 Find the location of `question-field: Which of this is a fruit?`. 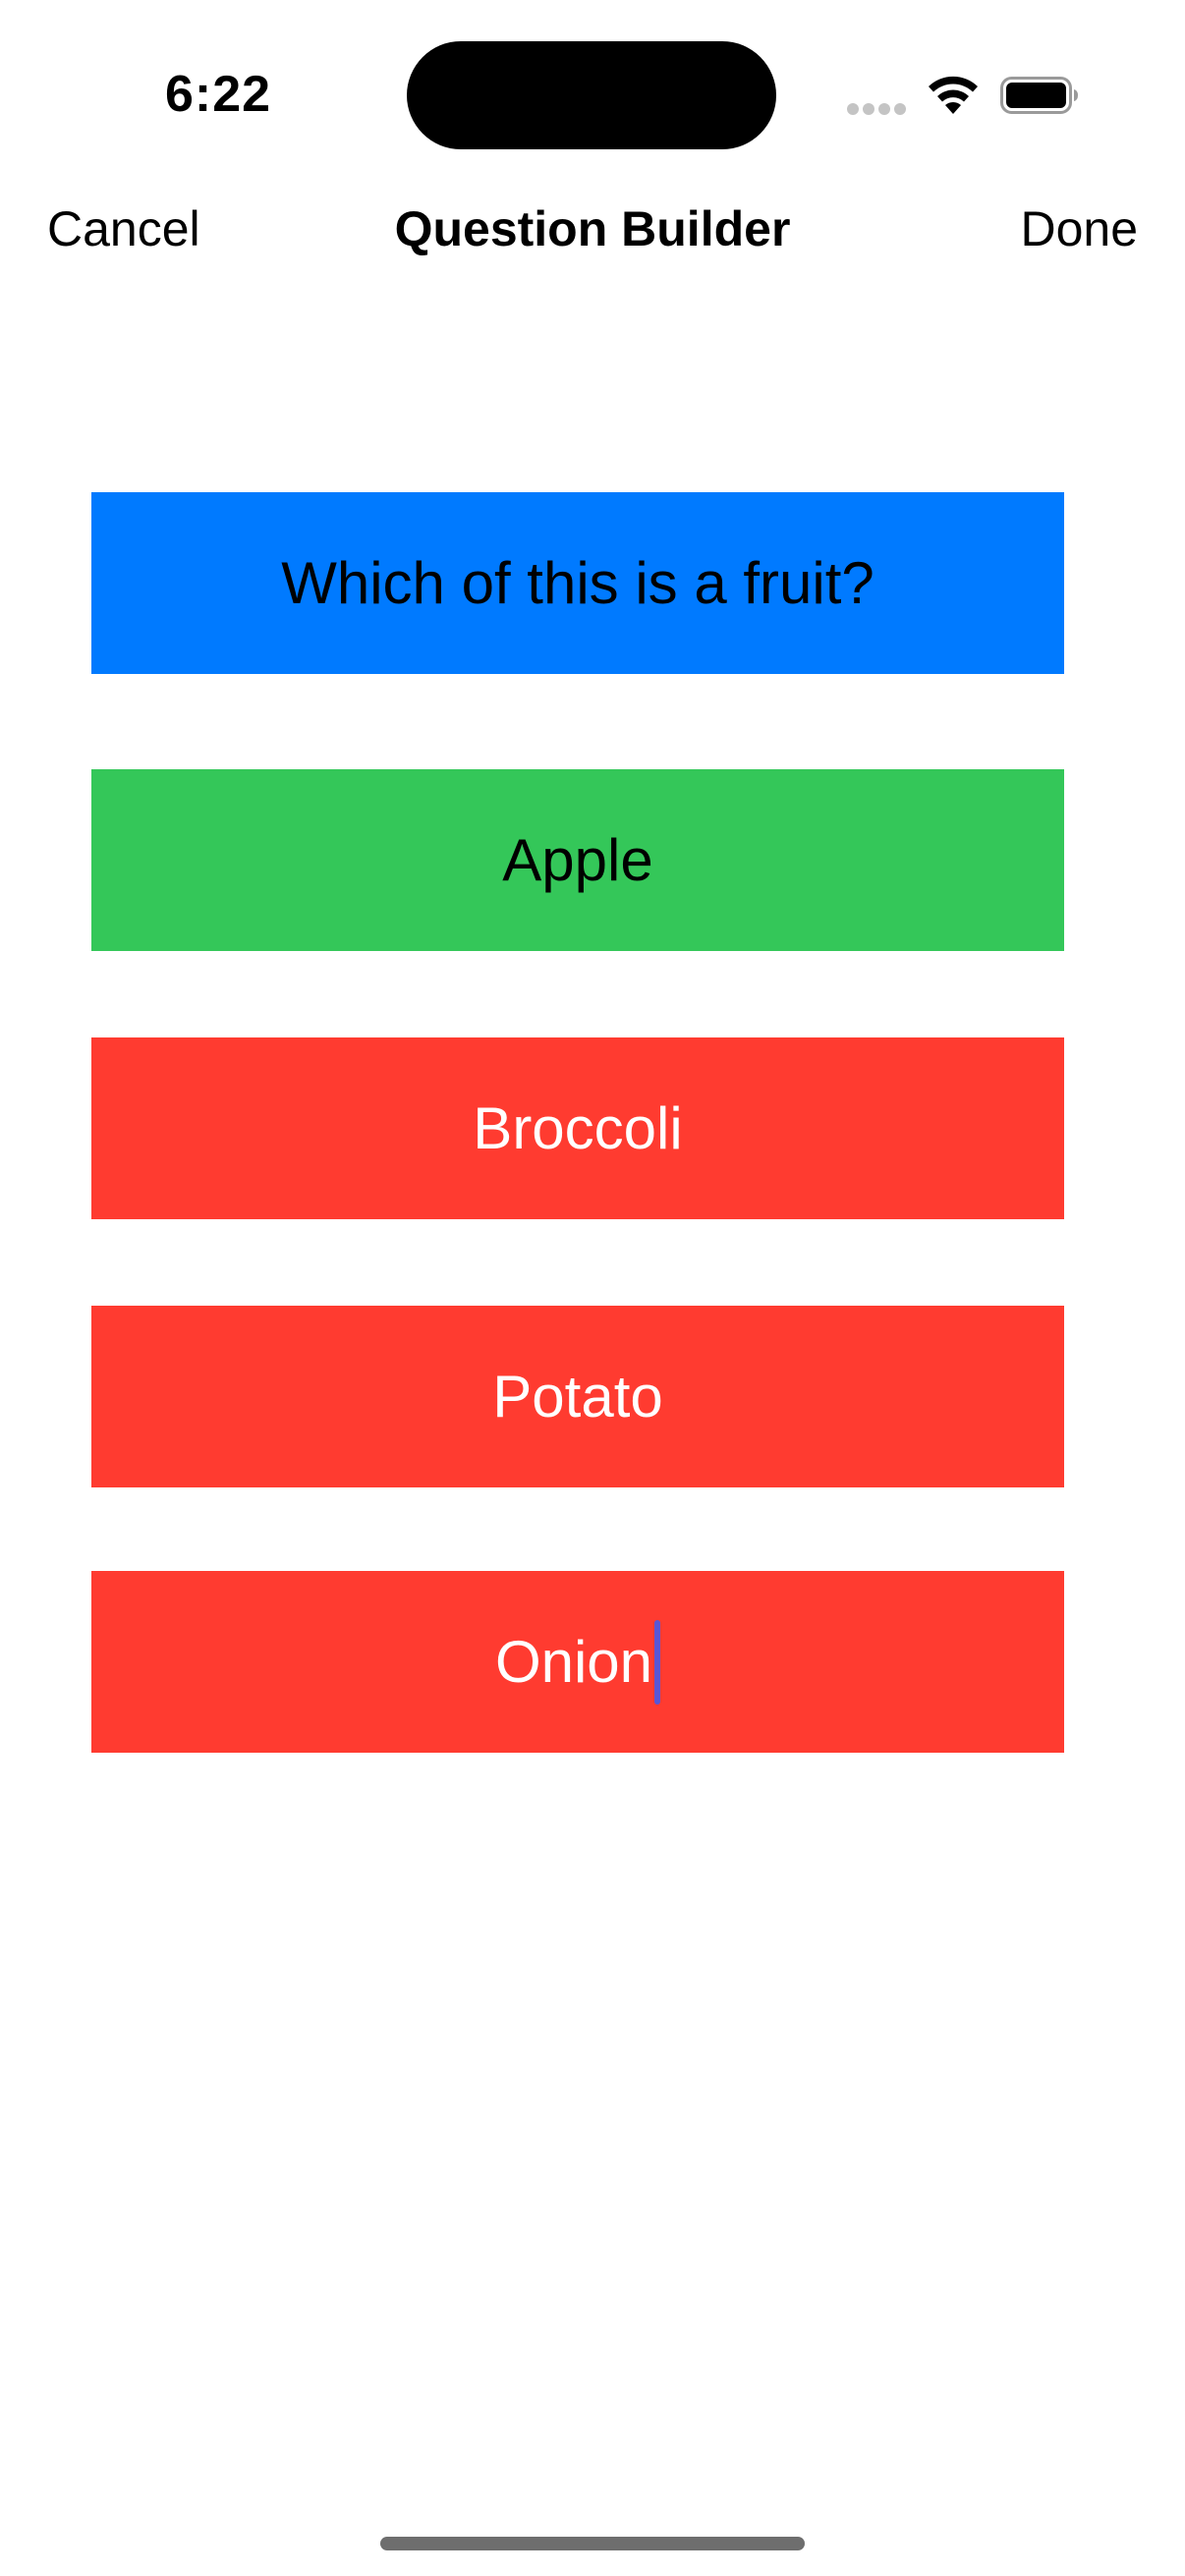

question-field: Which of this is a fruit? is located at coordinates (577, 583).